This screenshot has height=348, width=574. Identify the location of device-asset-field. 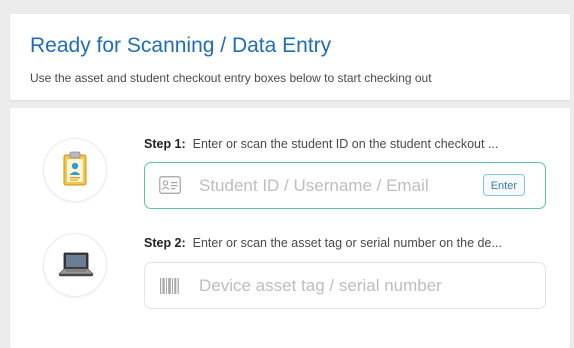
(345, 285).